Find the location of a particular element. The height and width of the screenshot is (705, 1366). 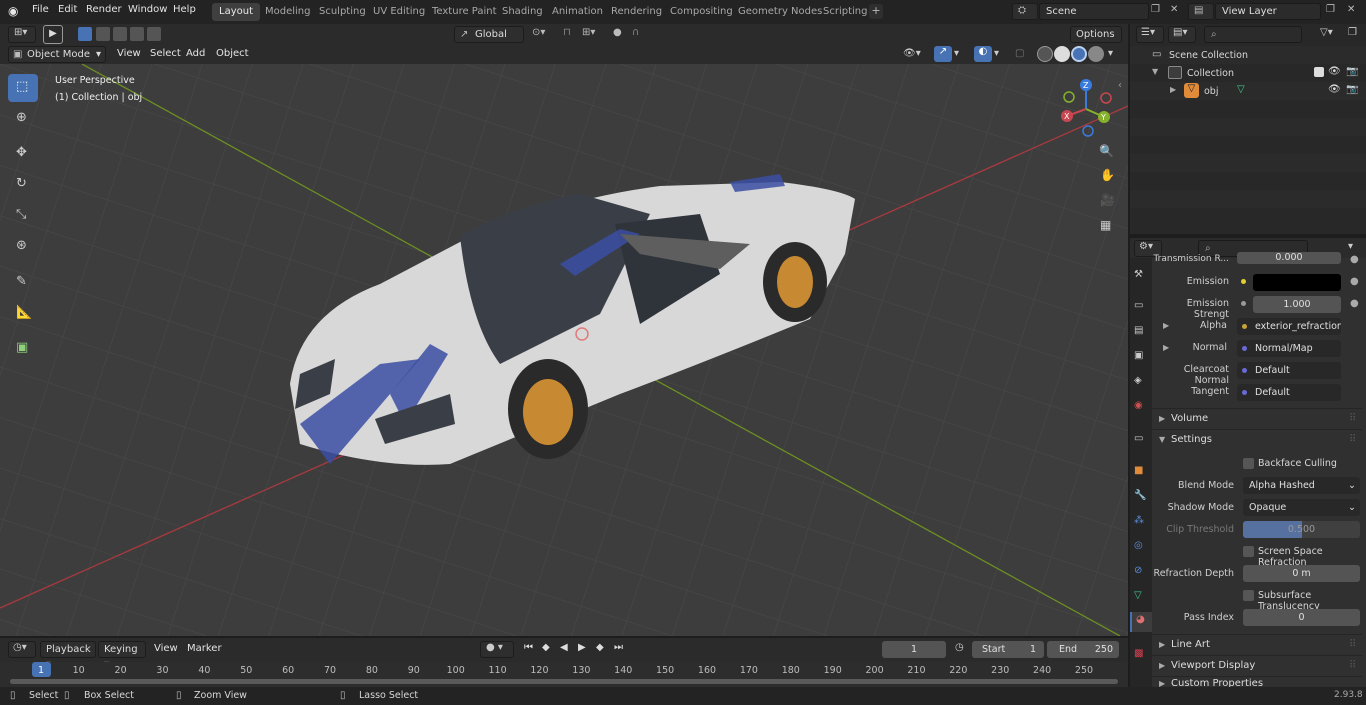

pan-hand-icon: ✋ is located at coordinates (1107, 175).